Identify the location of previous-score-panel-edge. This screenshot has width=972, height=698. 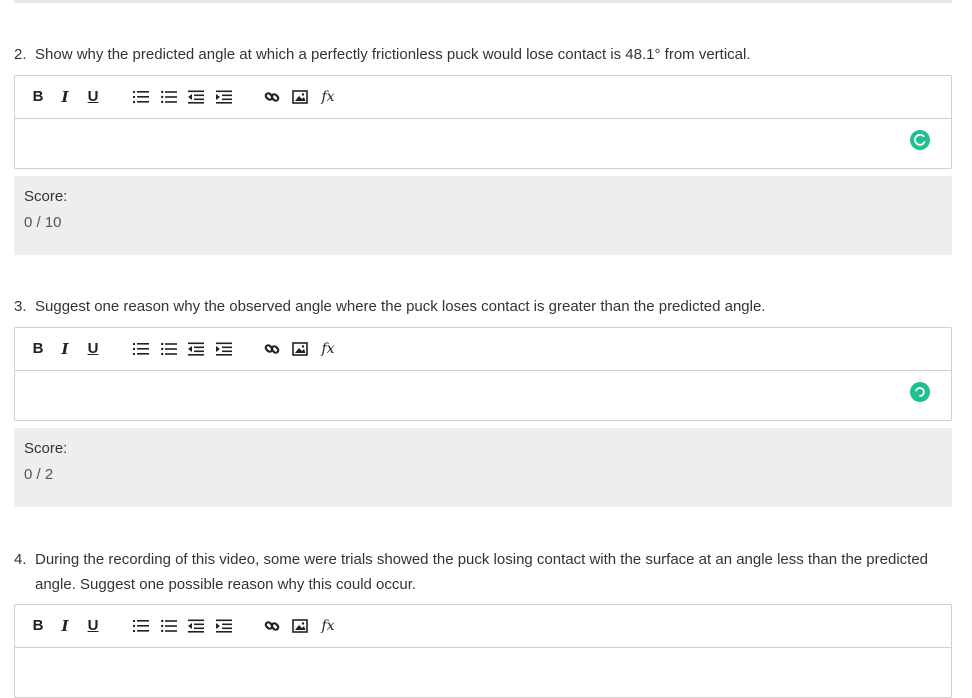
(483, 1).